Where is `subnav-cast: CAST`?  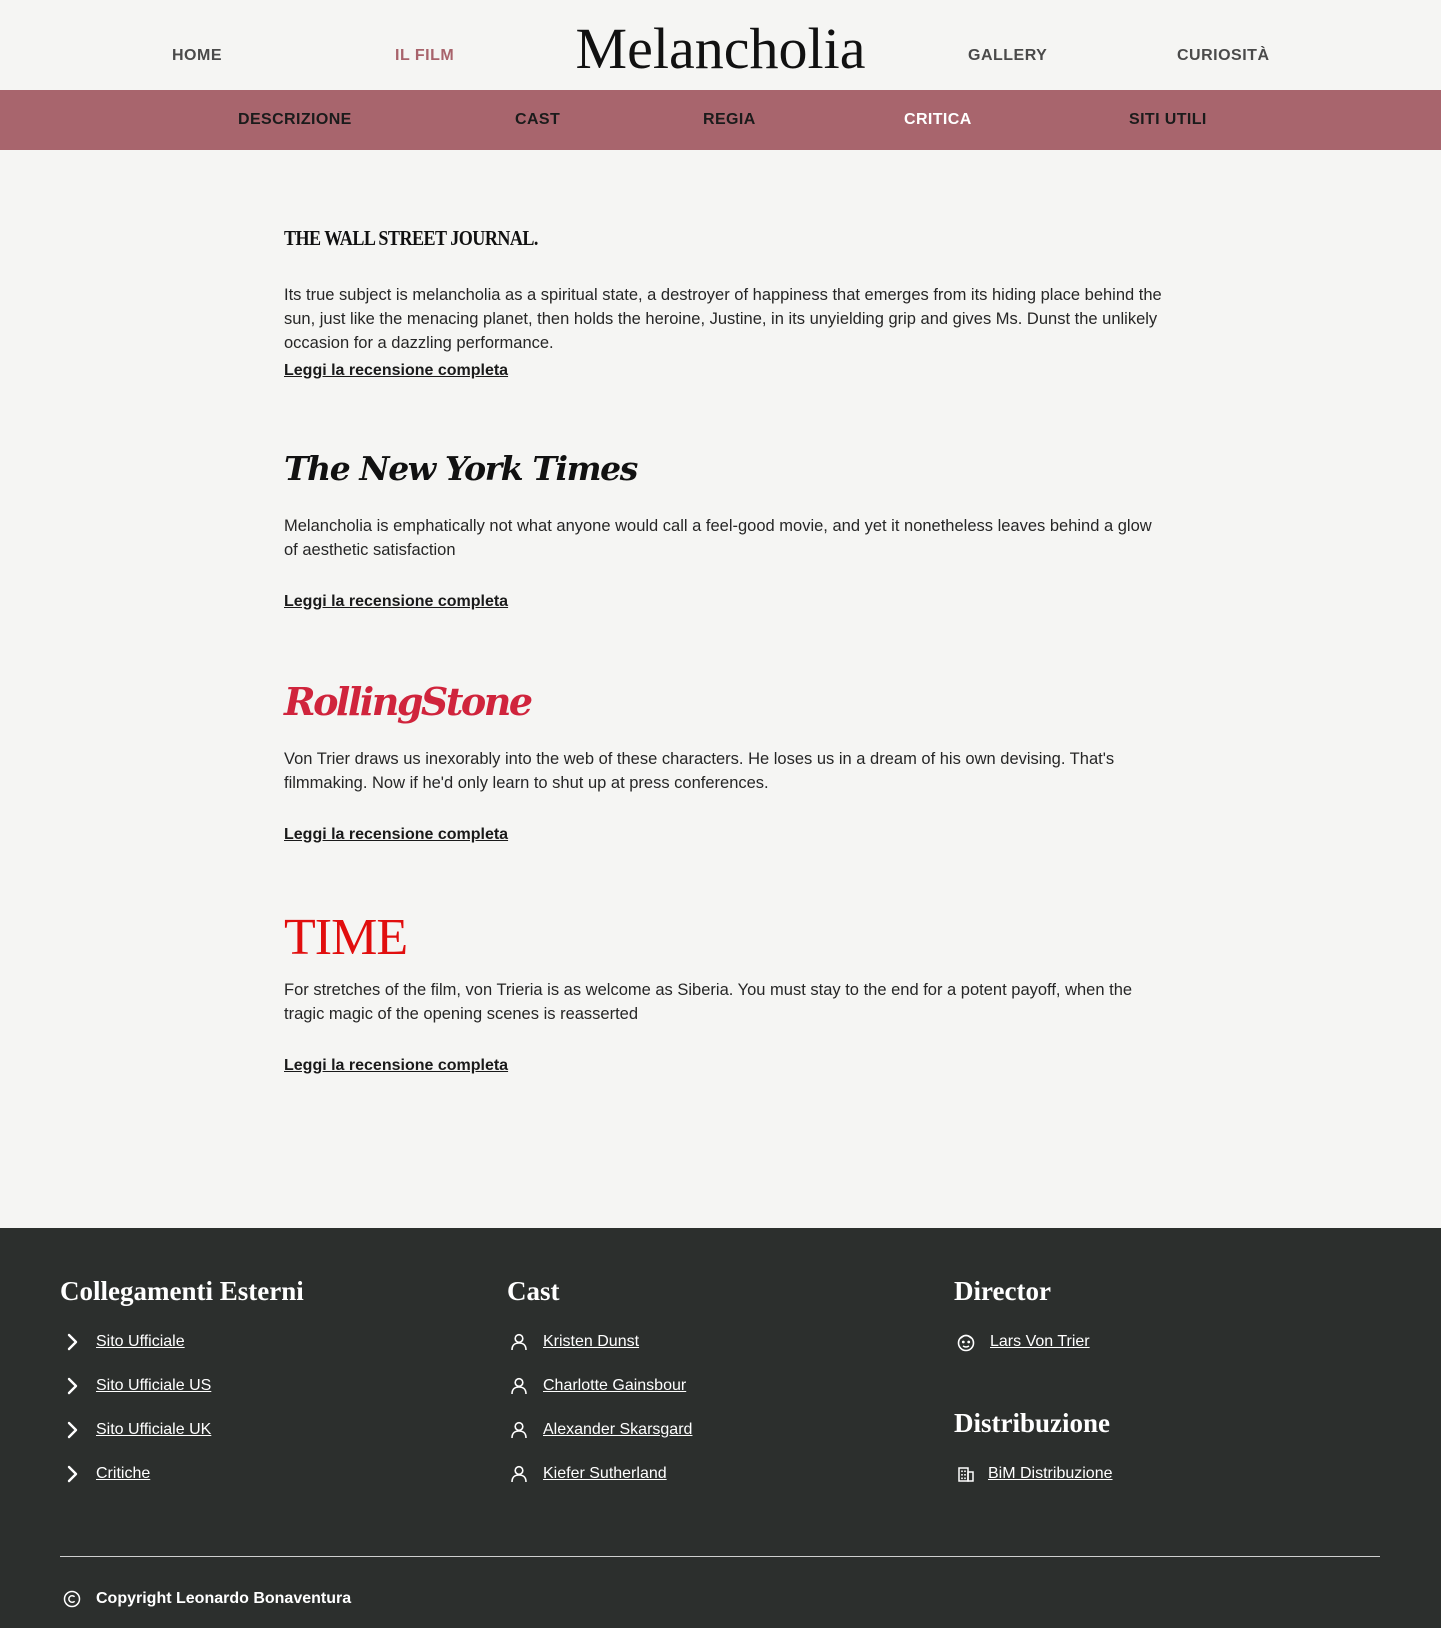
subnav-cast: CAST is located at coordinates (537, 120).